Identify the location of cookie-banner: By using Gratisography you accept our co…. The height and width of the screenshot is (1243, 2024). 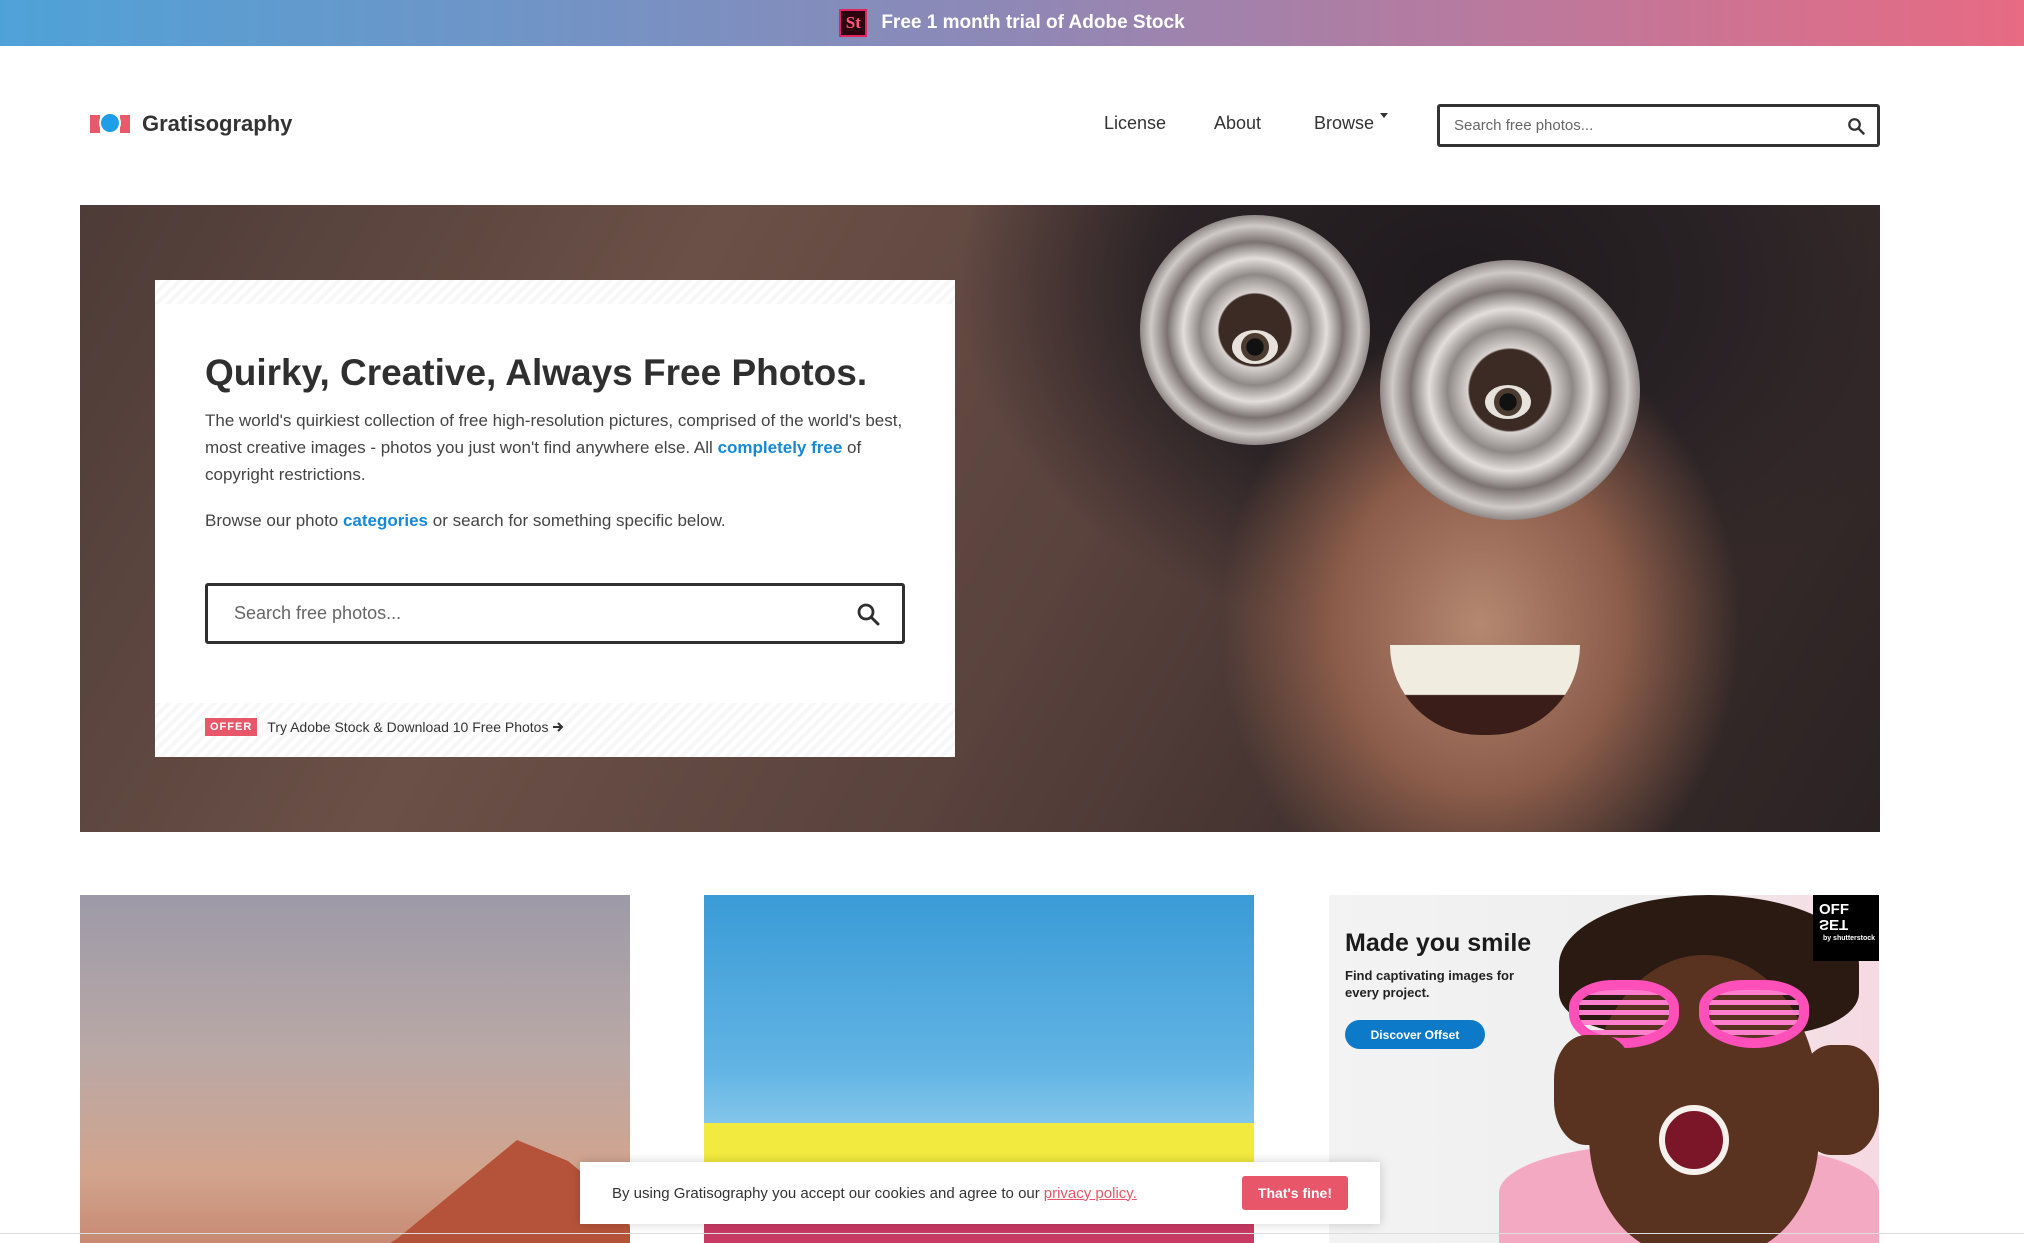
(980, 1193).